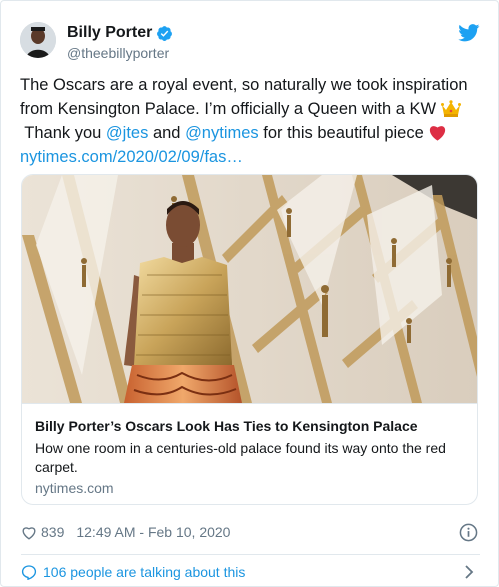 Image resolution: width=499 pixels, height=587 pixels. Describe the element at coordinates (167, 133) in the screenshot. I see `tweet-text-segment: and` at that location.